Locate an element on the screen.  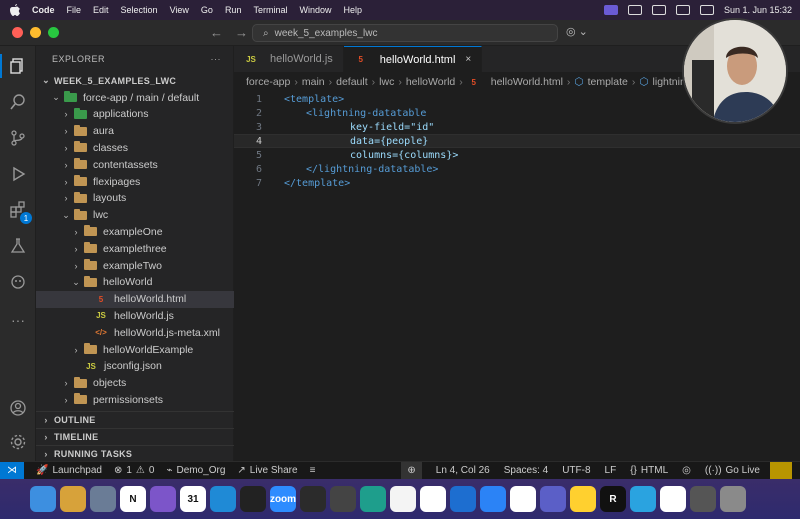
wifi-icon is located at coordinates (682, 10).